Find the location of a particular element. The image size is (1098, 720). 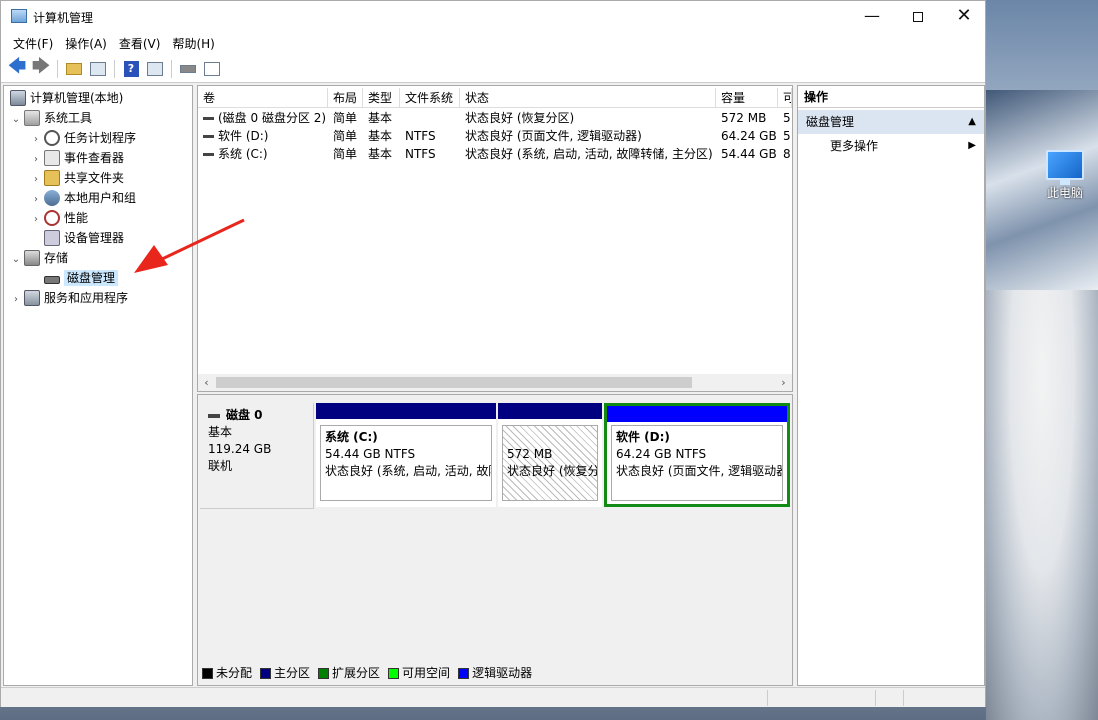

column-header-free: 可 is located at coordinates (785, 98).